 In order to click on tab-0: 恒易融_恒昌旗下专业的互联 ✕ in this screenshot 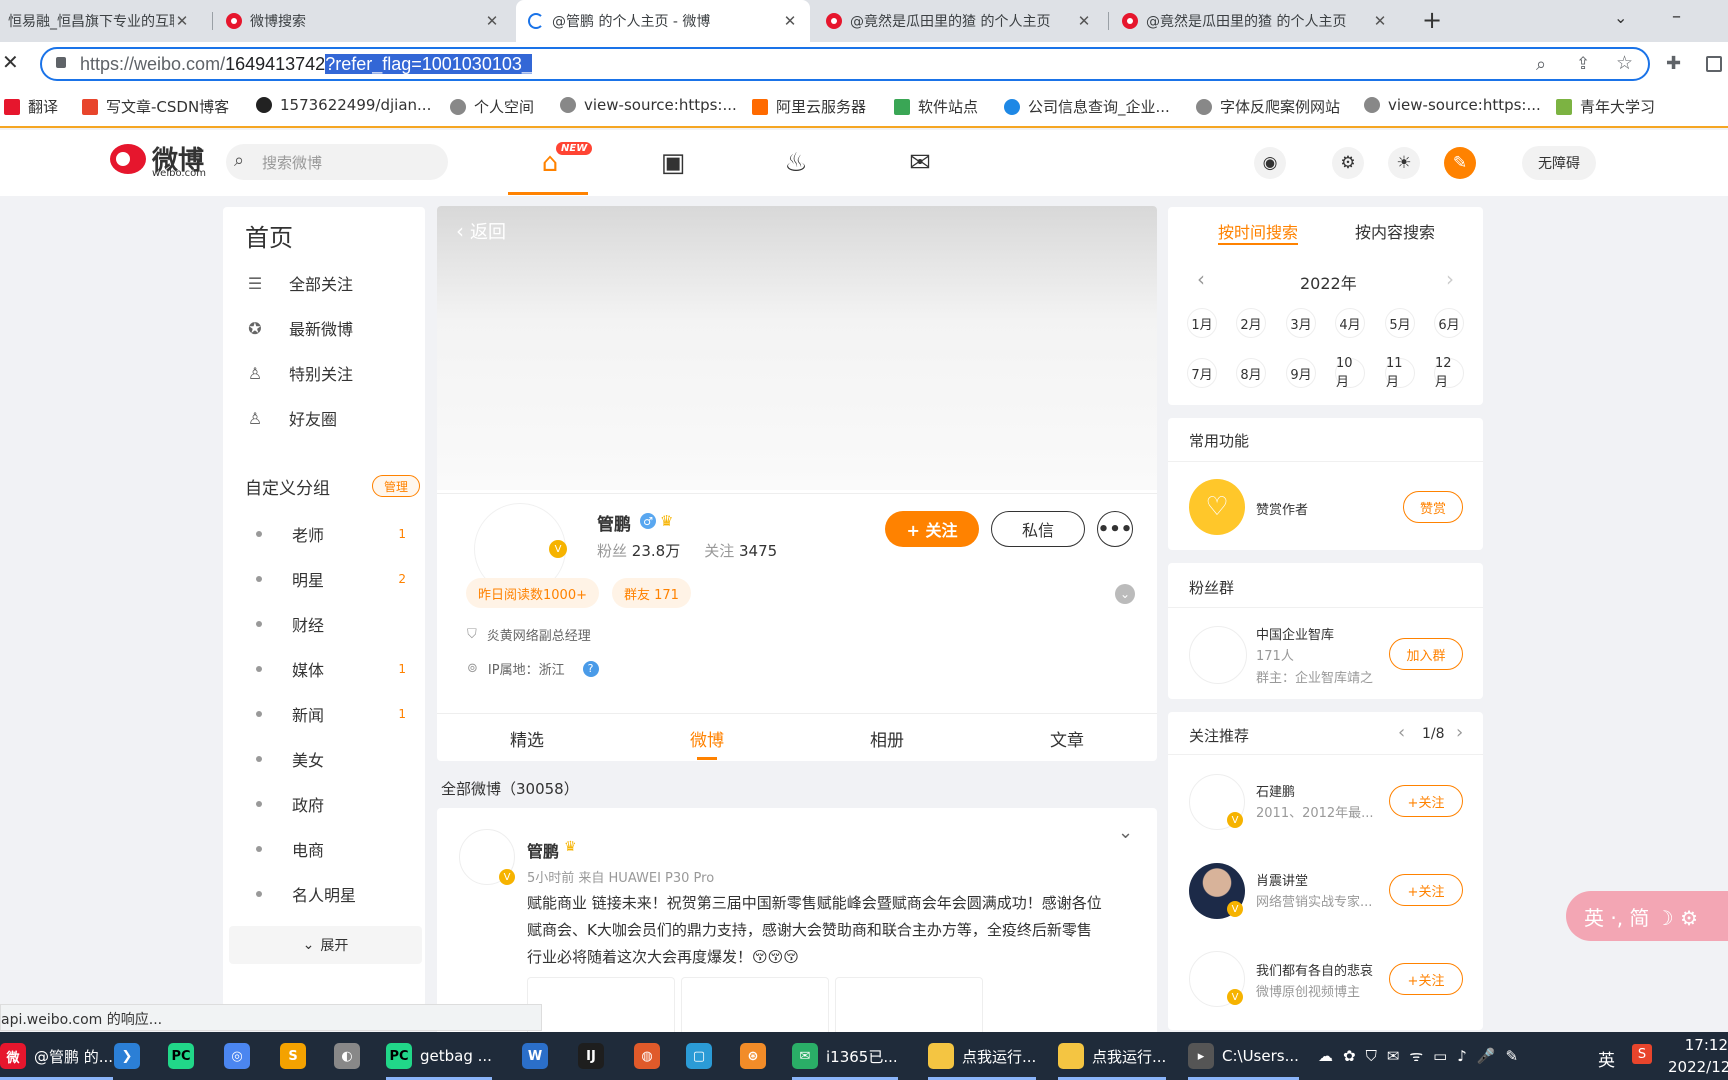, I will do `click(101, 21)`.